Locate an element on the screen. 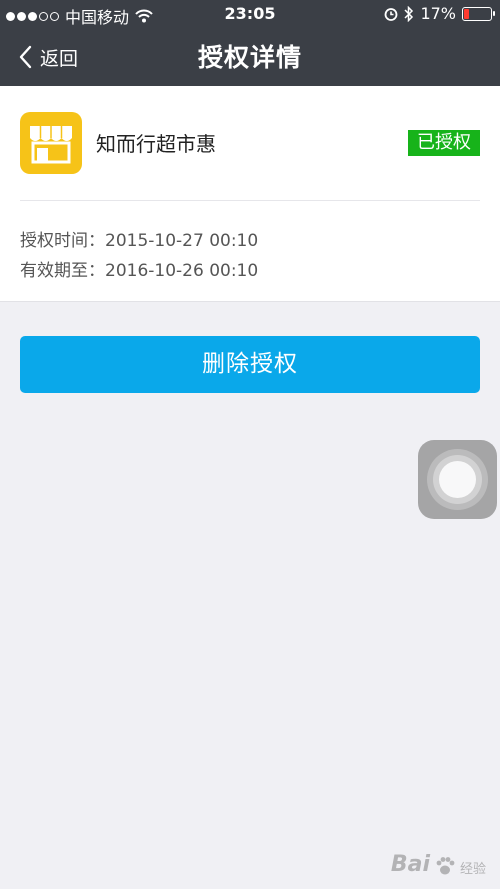 The image size is (500, 889). expiry-row: 有效期至：2016-10-26 00:10 is located at coordinates (139, 268).